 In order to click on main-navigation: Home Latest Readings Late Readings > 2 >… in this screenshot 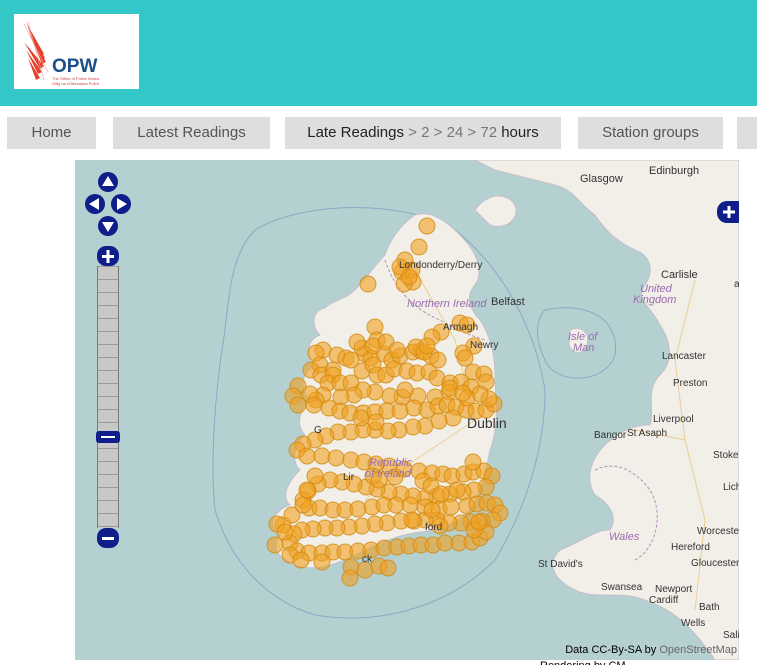, I will do `click(378, 133)`.